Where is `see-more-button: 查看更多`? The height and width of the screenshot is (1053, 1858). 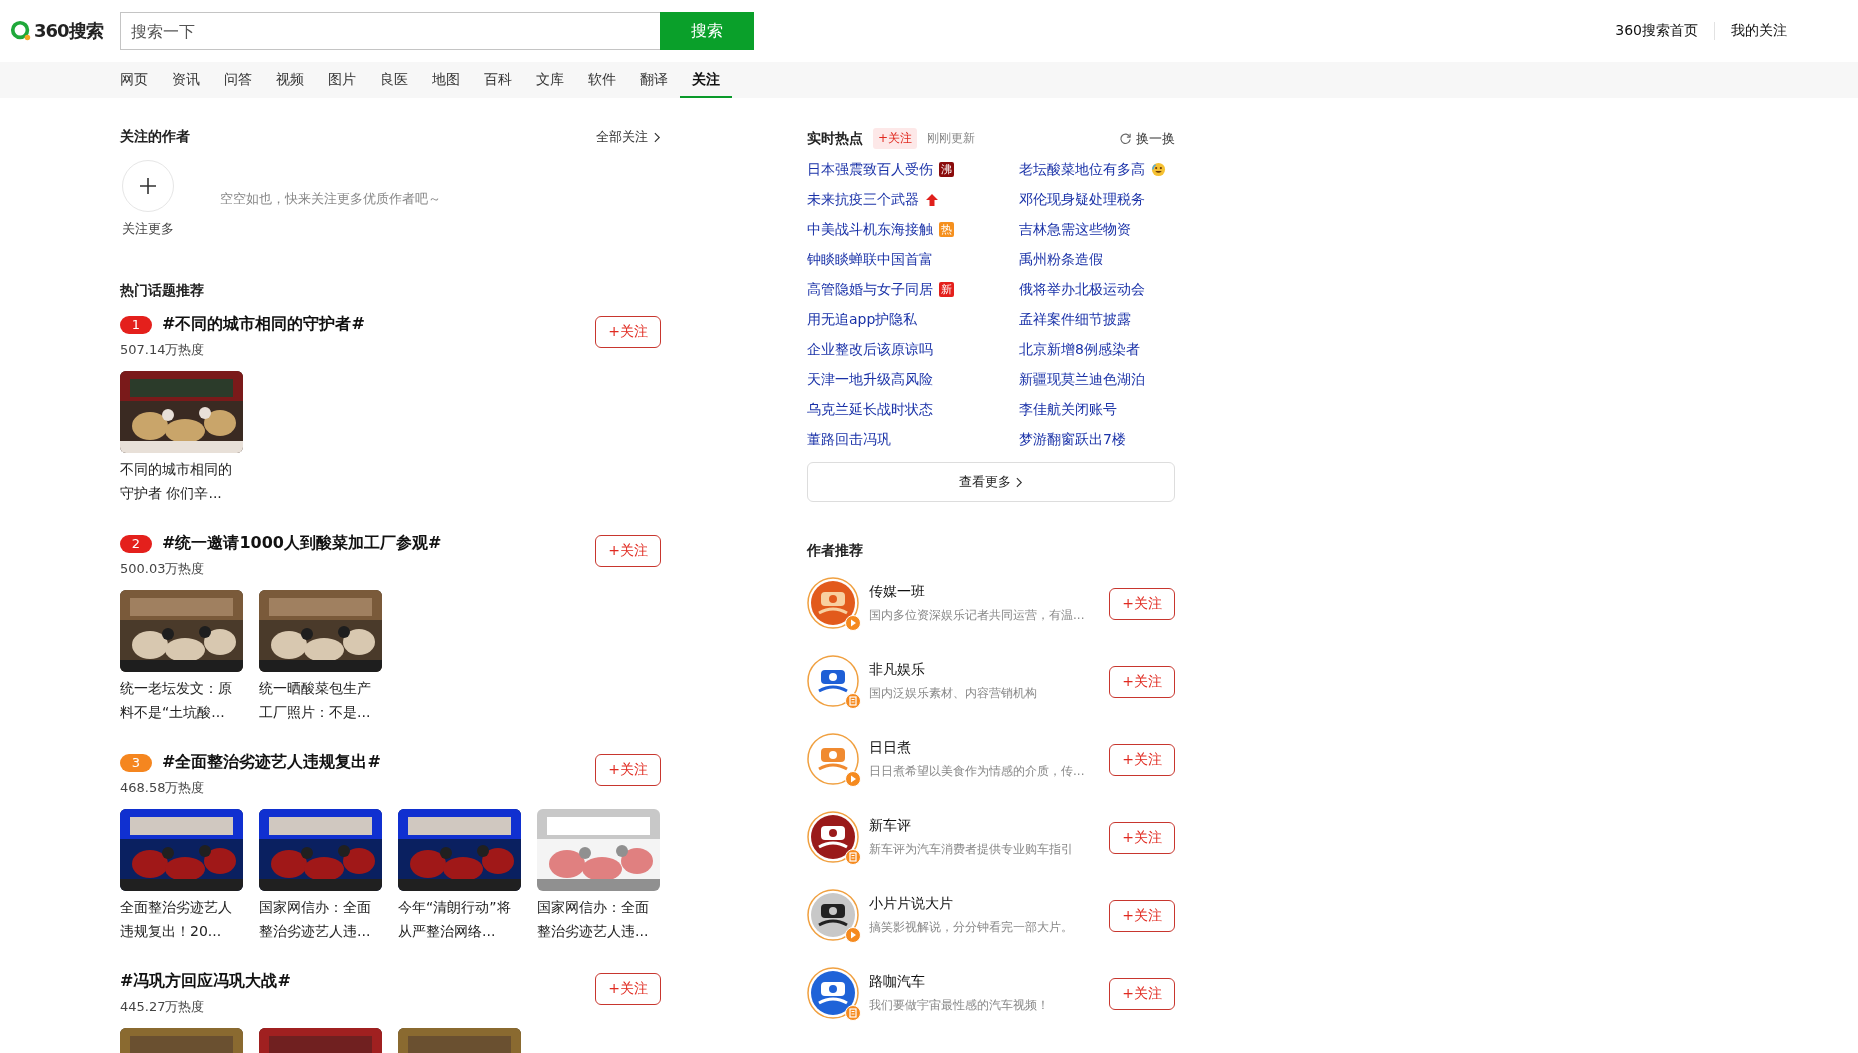
see-more-button: 查看更多 is located at coordinates (991, 482).